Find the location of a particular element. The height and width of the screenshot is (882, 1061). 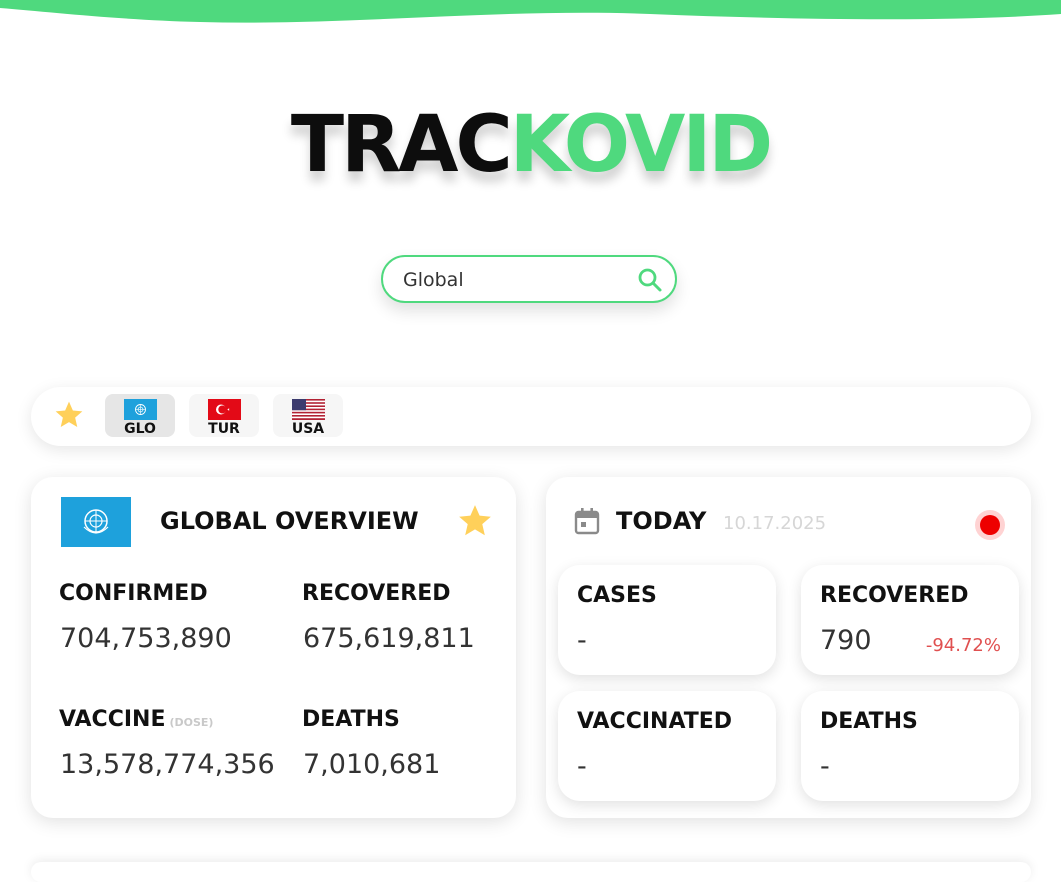

deaths-value: 7,010,681 is located at coordinates (372, 764).